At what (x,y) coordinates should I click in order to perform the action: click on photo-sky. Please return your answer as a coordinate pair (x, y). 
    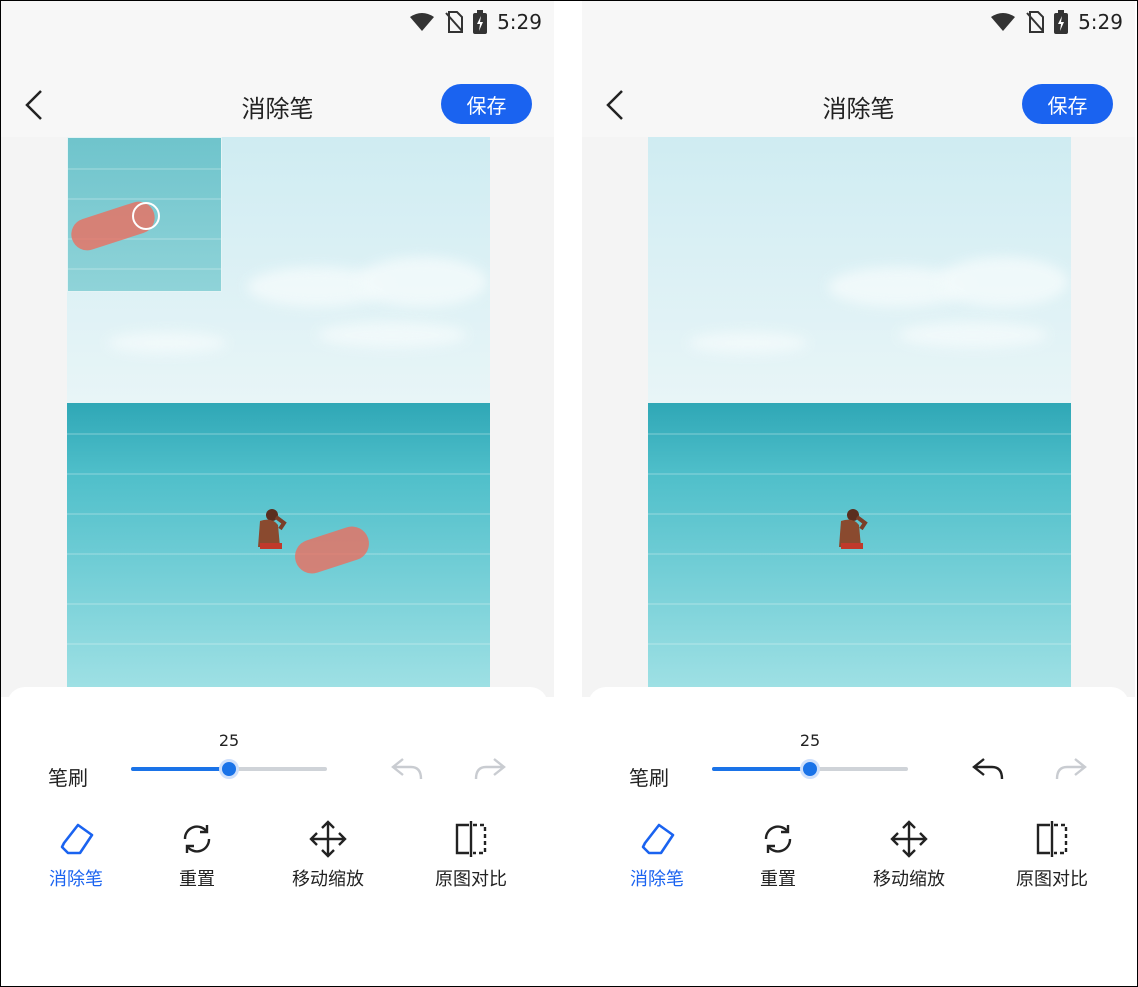
    Looking at the image, I should click on (859, 270).